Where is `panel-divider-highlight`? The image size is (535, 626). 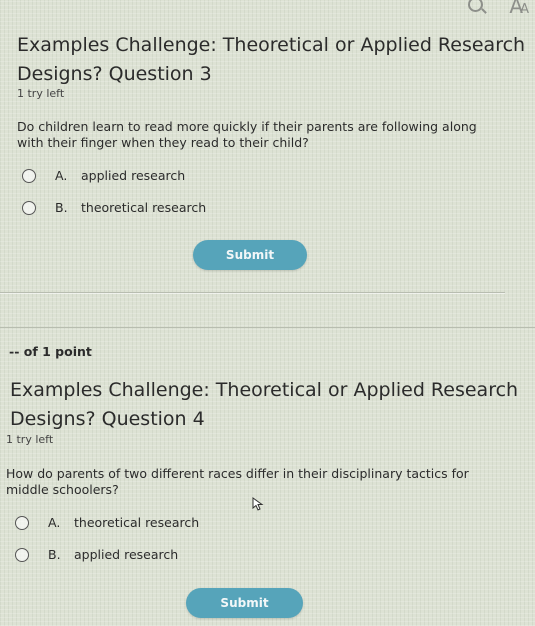 panel-divider-highlight is located at coordinates (252, 293).